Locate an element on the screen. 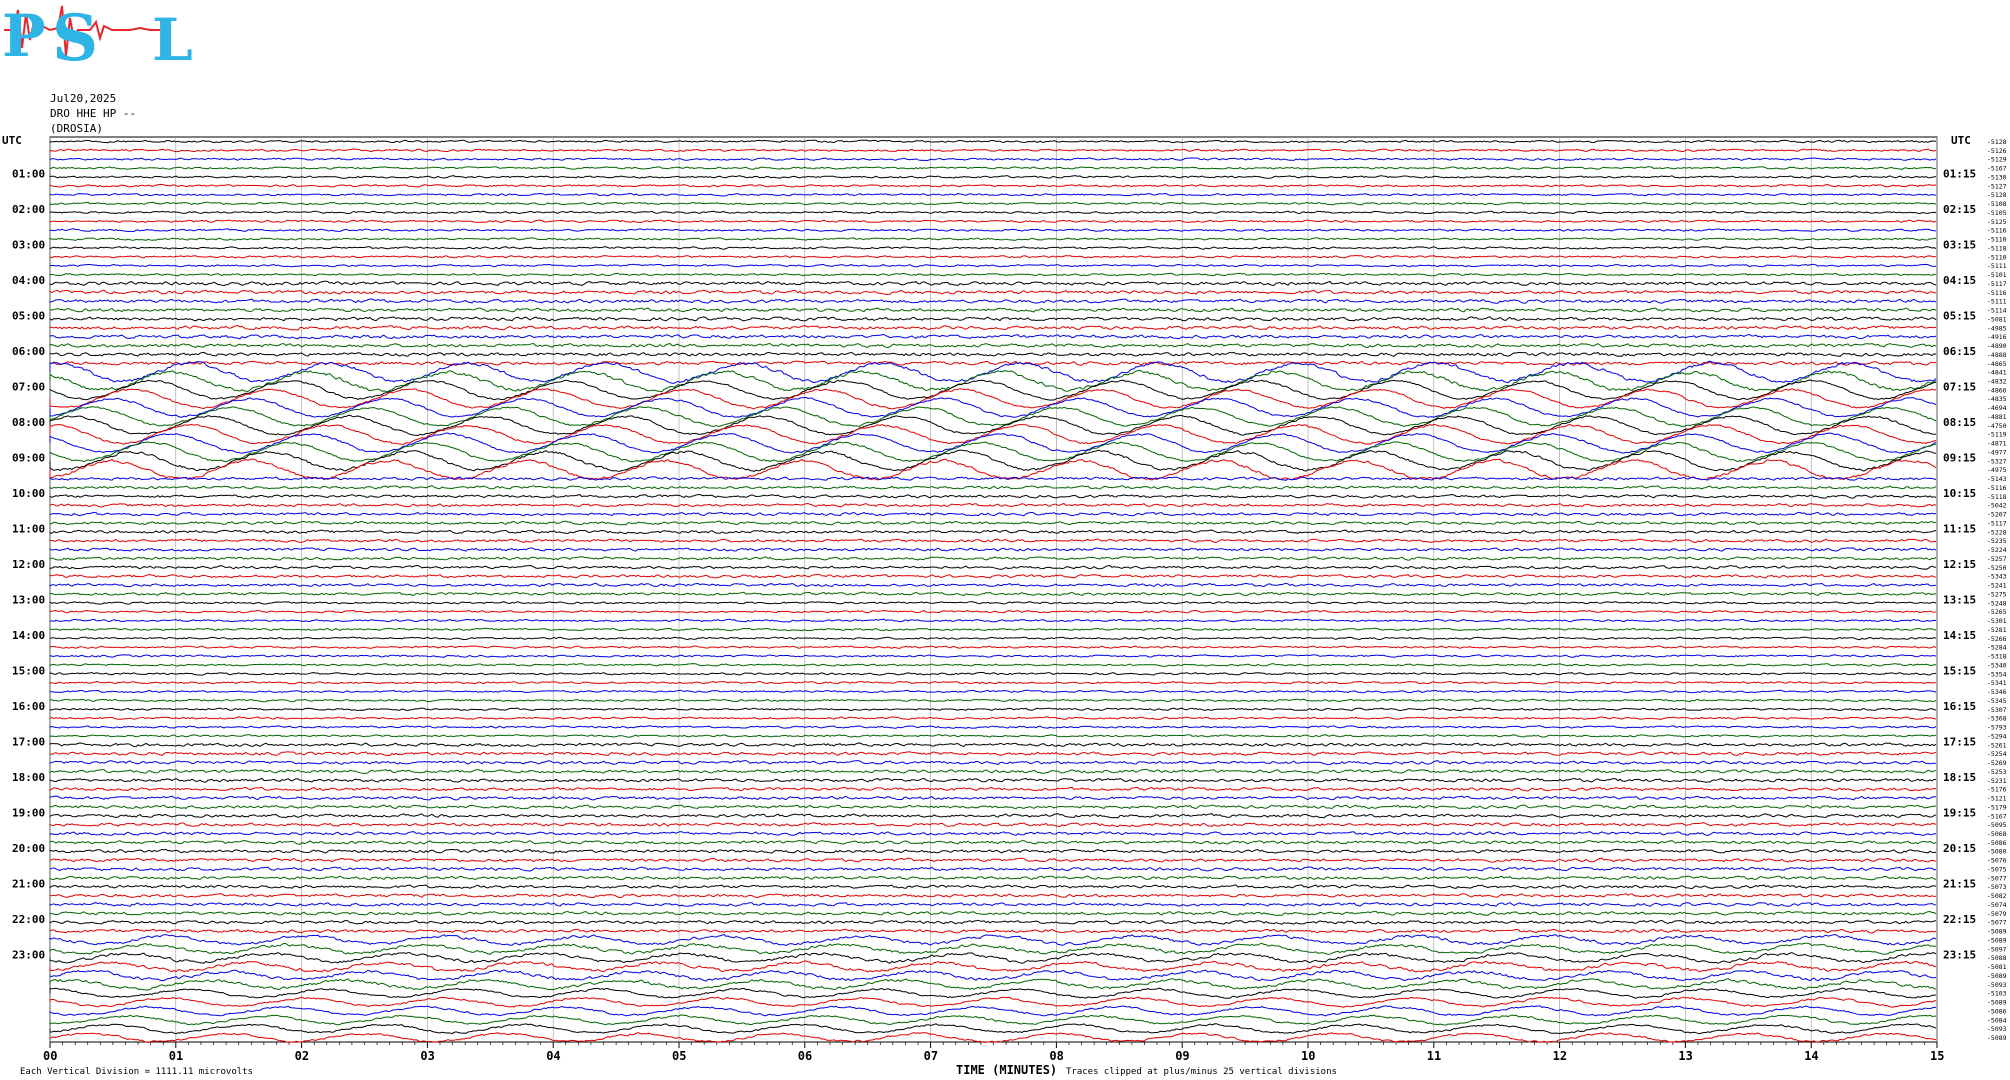 This screenshot has height=1080, width=2010. left-hour-label: 06:00 is located at coordinates (28, 351).